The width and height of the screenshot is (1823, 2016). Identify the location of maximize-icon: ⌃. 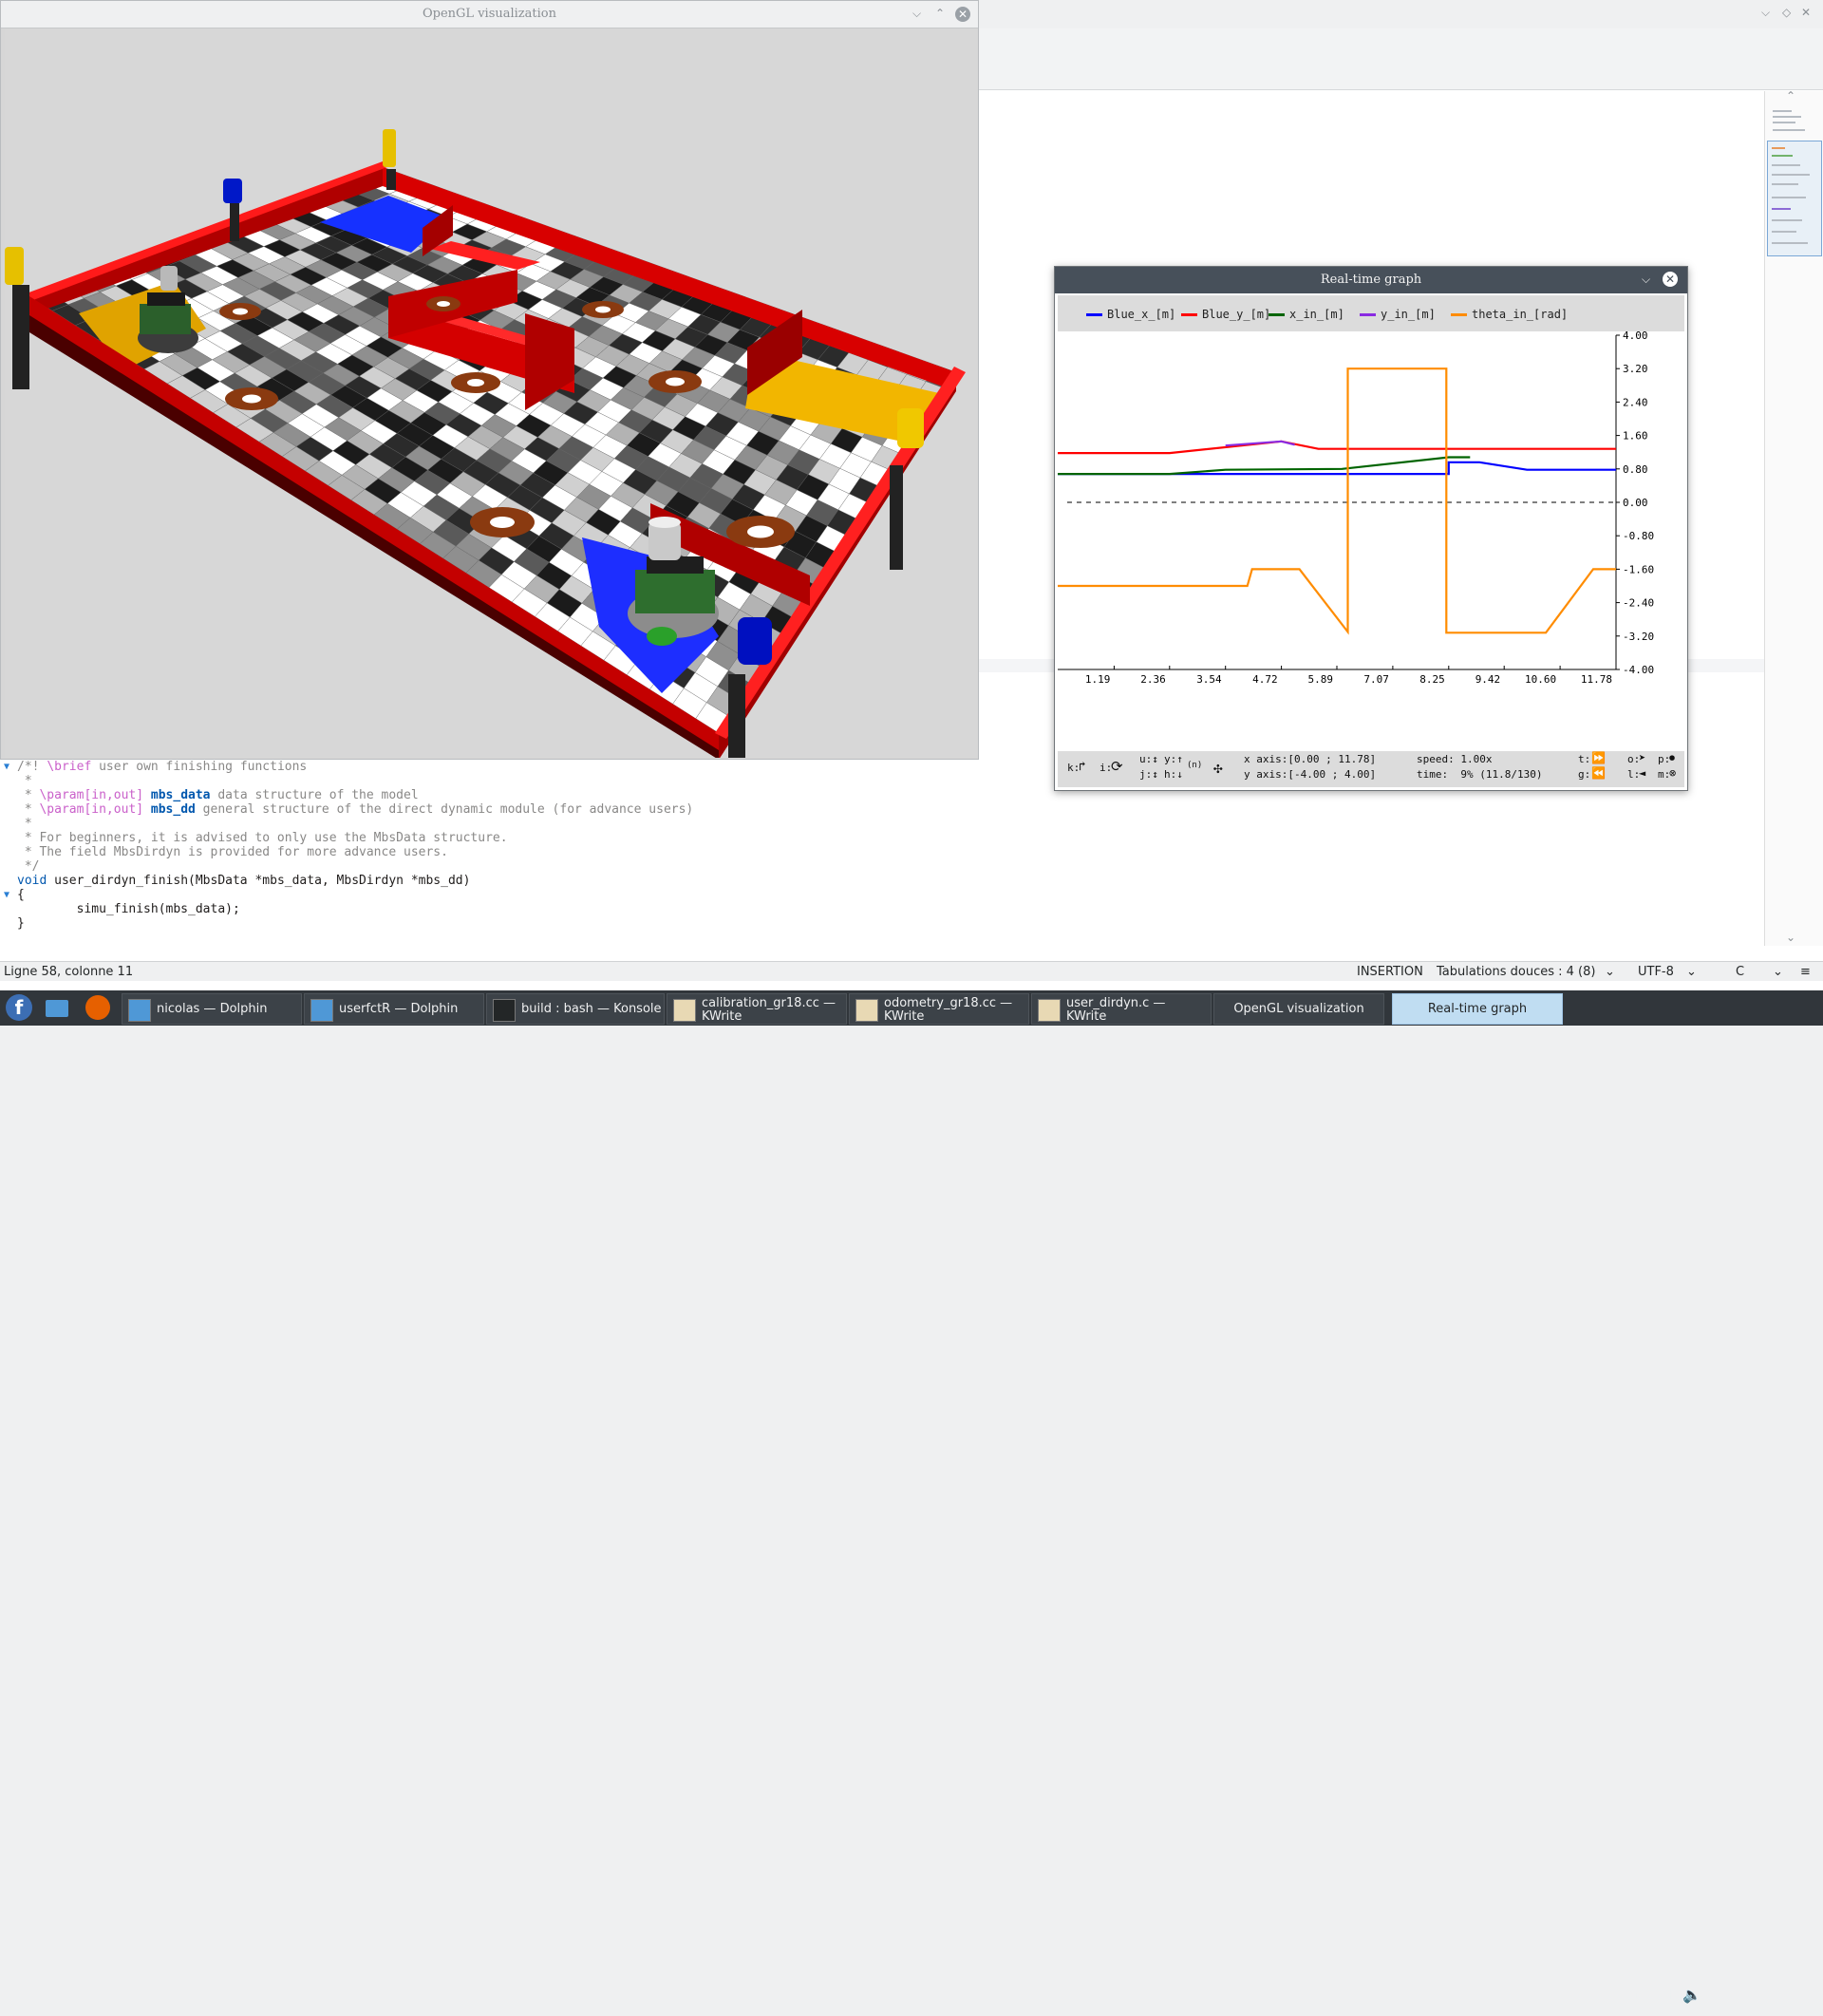
(940, 13).